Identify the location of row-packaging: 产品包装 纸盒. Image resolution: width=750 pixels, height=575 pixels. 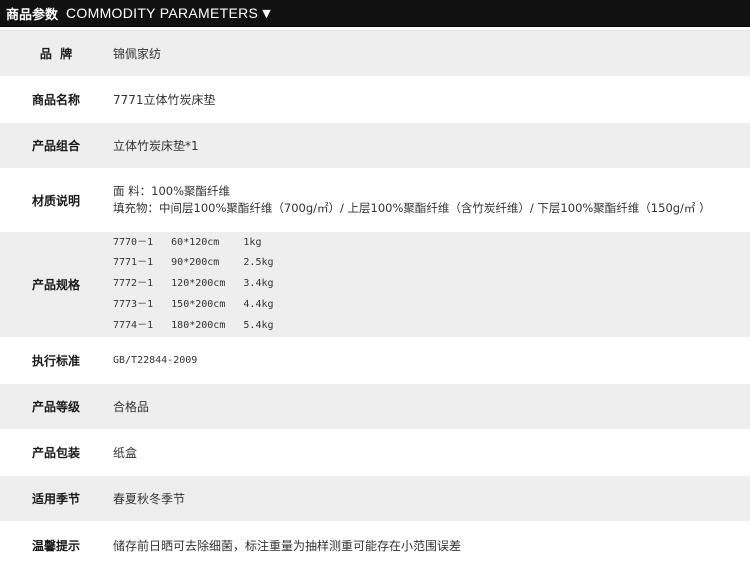
(375, 453).